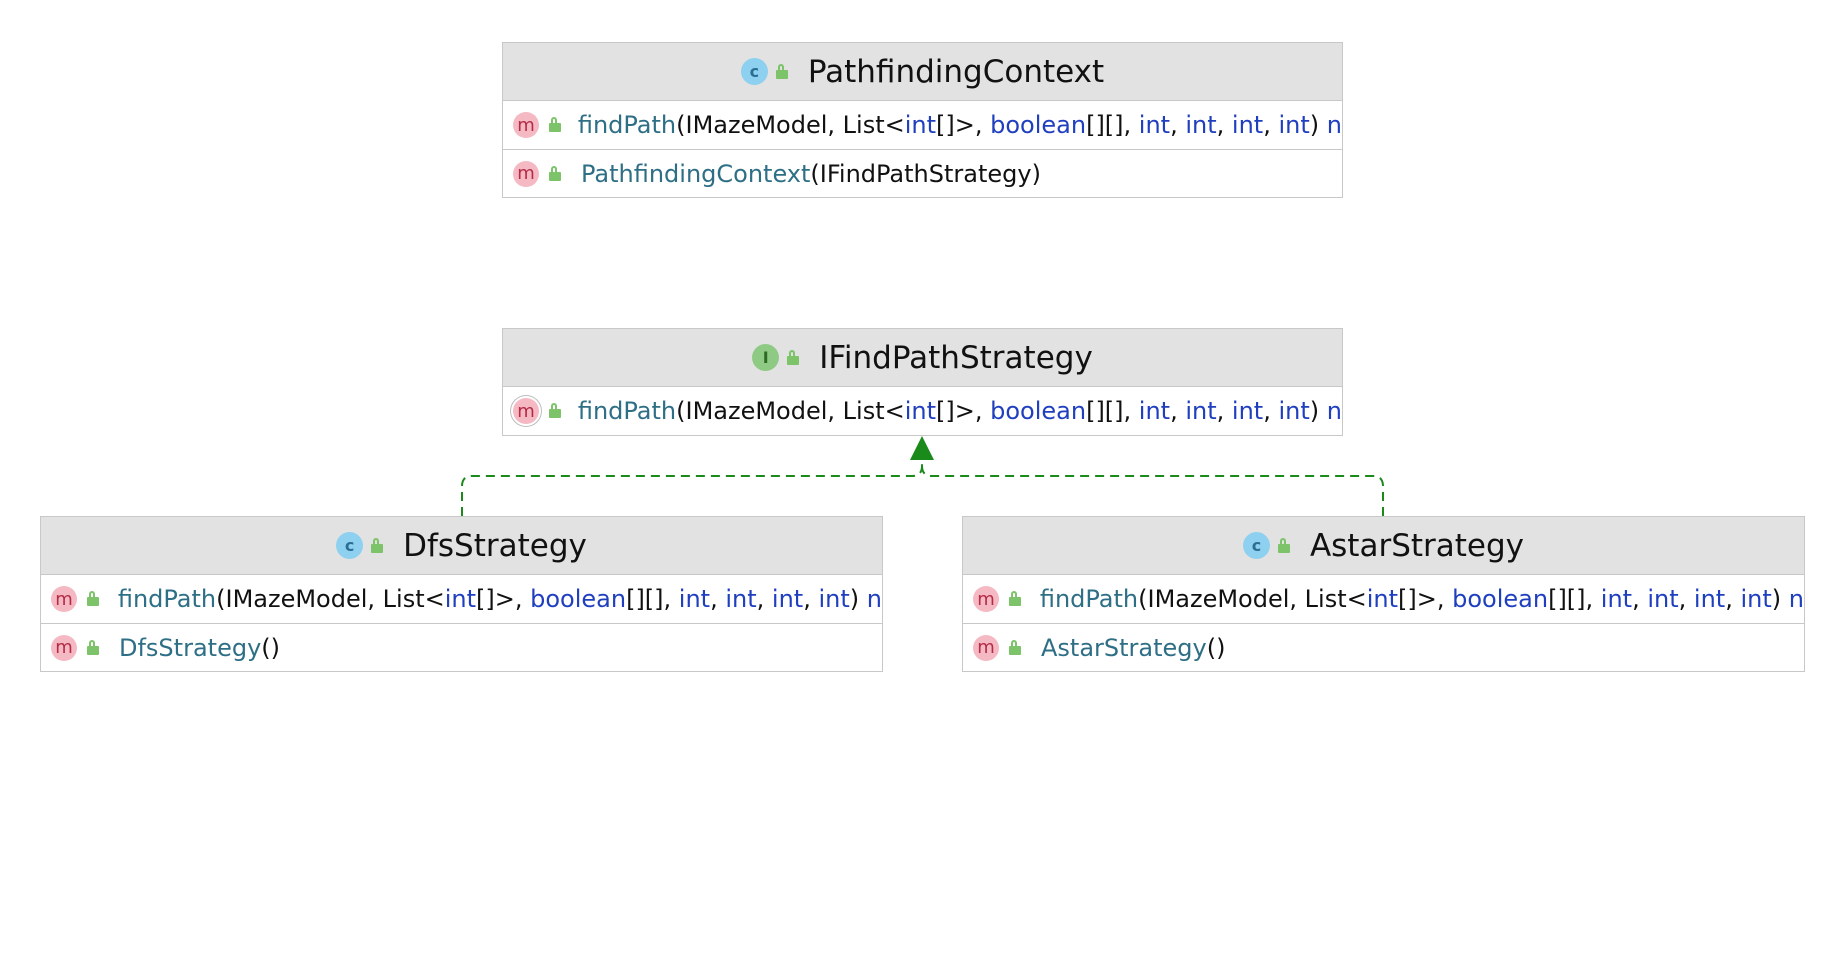 Image resolution: width=1836 pixels, height=954 pixels. I want to click on signature-text: (), so click(1216, 647).